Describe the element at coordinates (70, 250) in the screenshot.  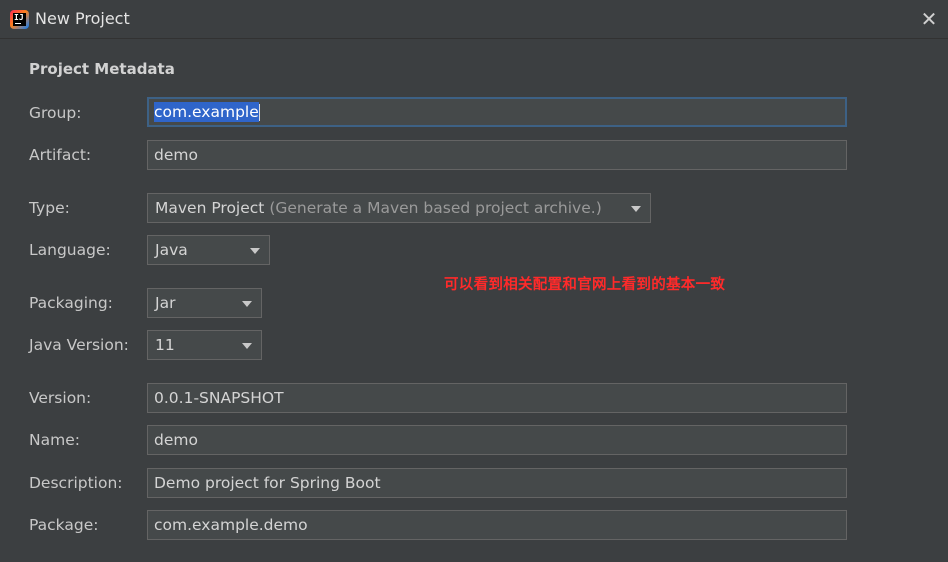
I see `language-label: Language:` at that location.